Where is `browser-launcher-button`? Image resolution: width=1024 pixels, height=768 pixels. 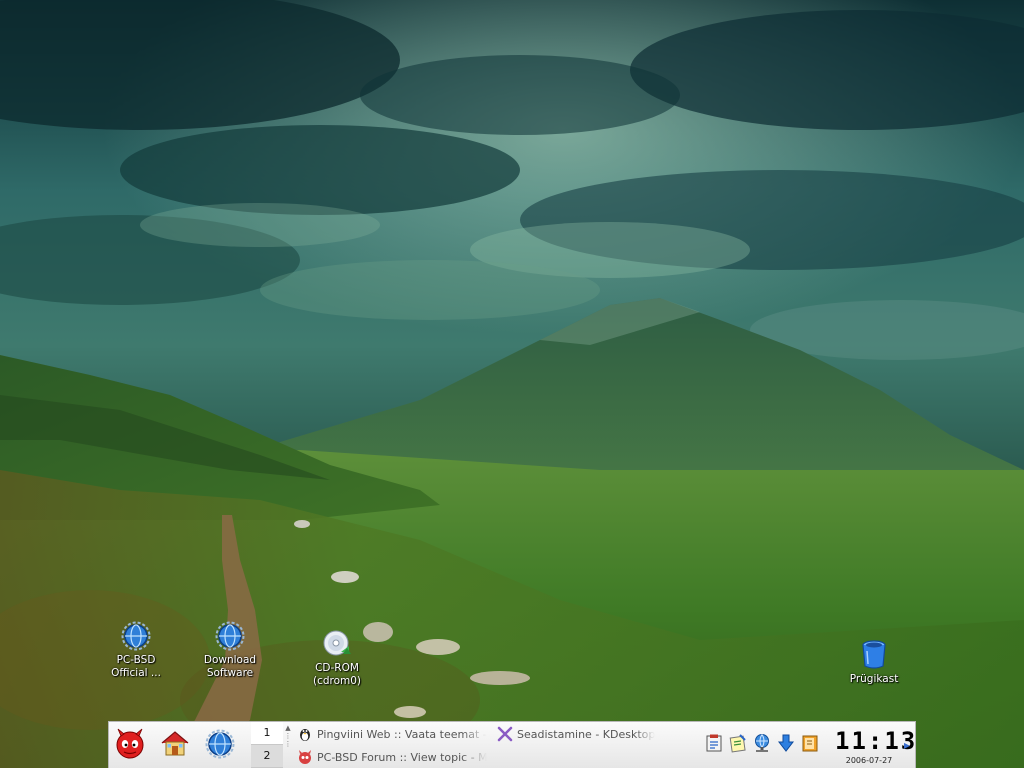 browser-launcher-button is located at coordinates (220, 746).